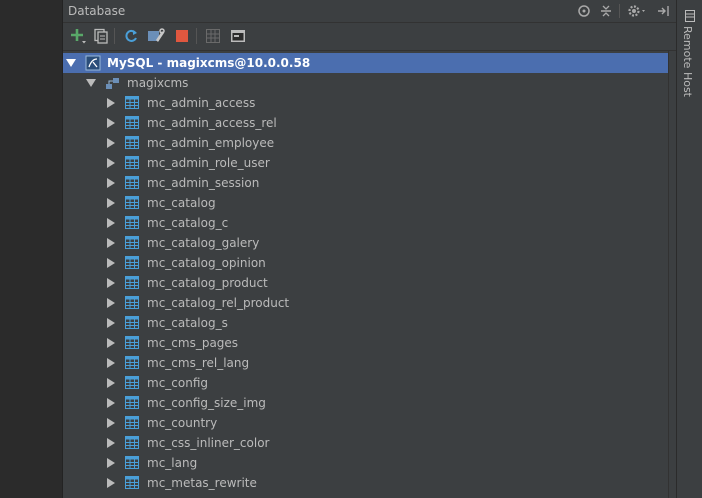  What do you see at coordinates (690, 17) in the screenshot?
I see `remote-host-tab-icon` at bounding box center [690, 17].